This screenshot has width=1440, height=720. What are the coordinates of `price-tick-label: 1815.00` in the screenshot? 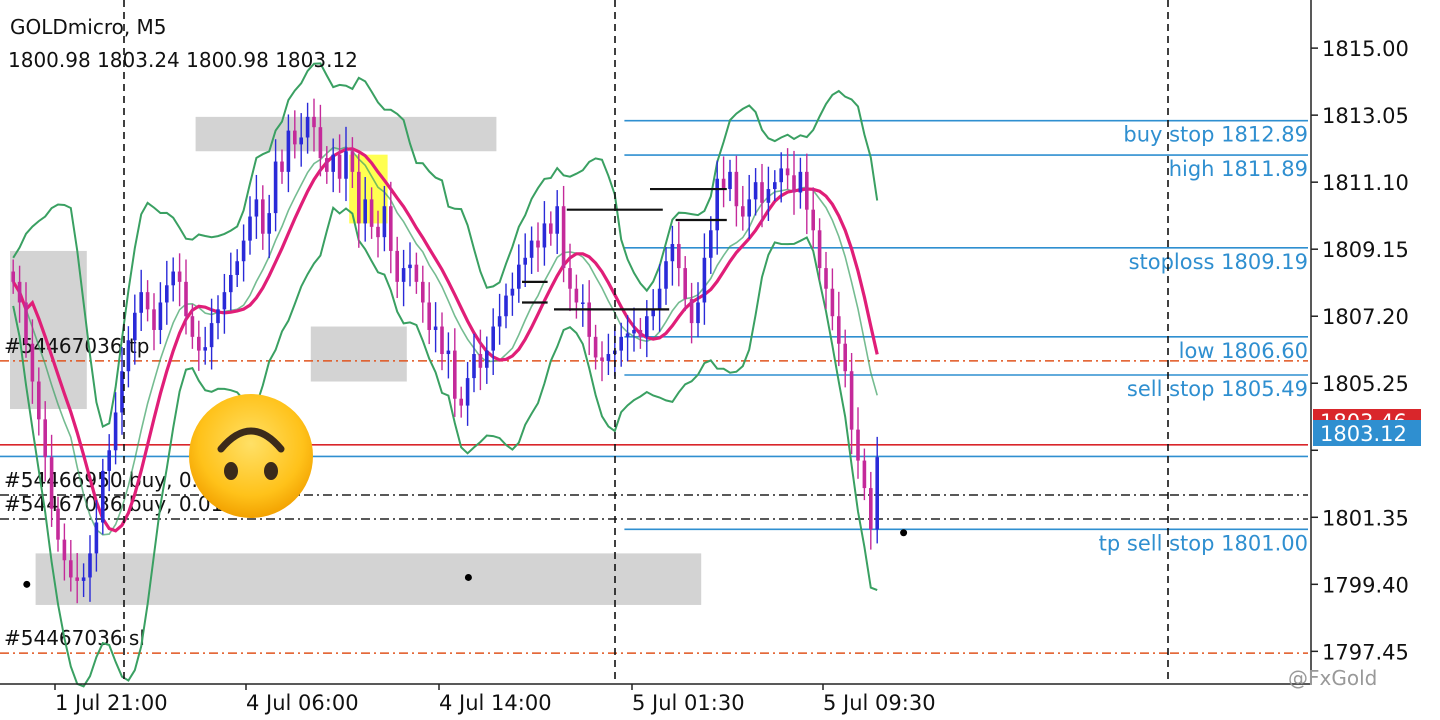 It's located at (1365, 49).